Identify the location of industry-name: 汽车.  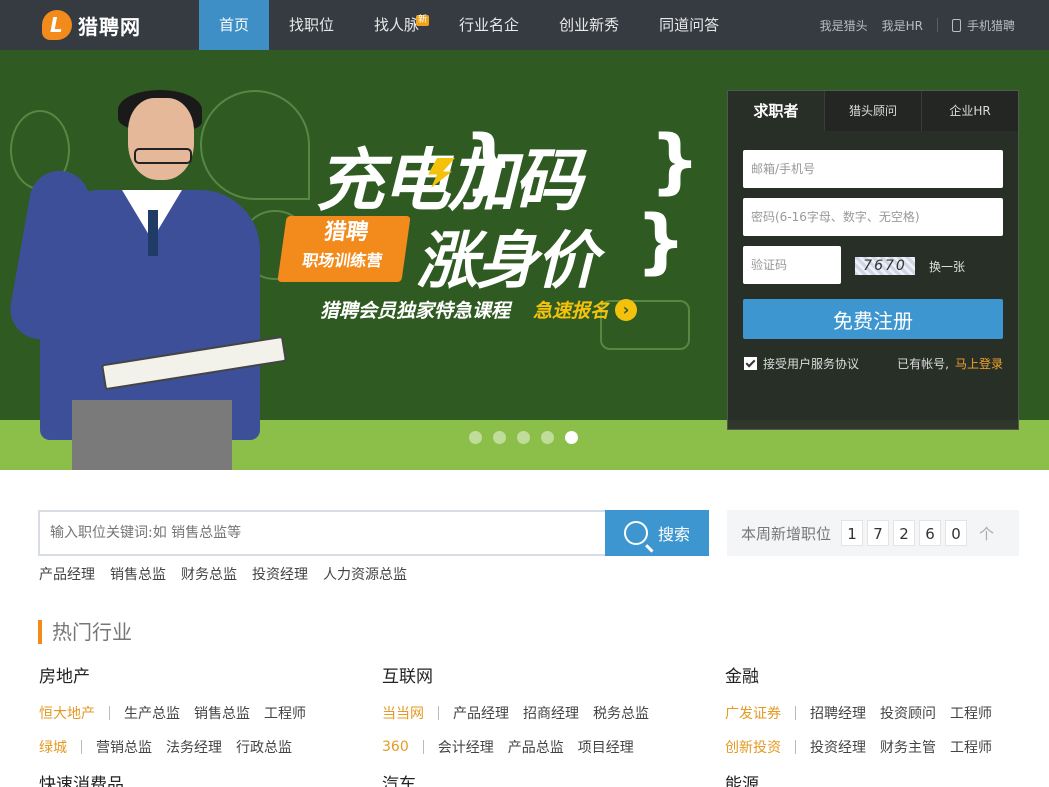
(542, 778).